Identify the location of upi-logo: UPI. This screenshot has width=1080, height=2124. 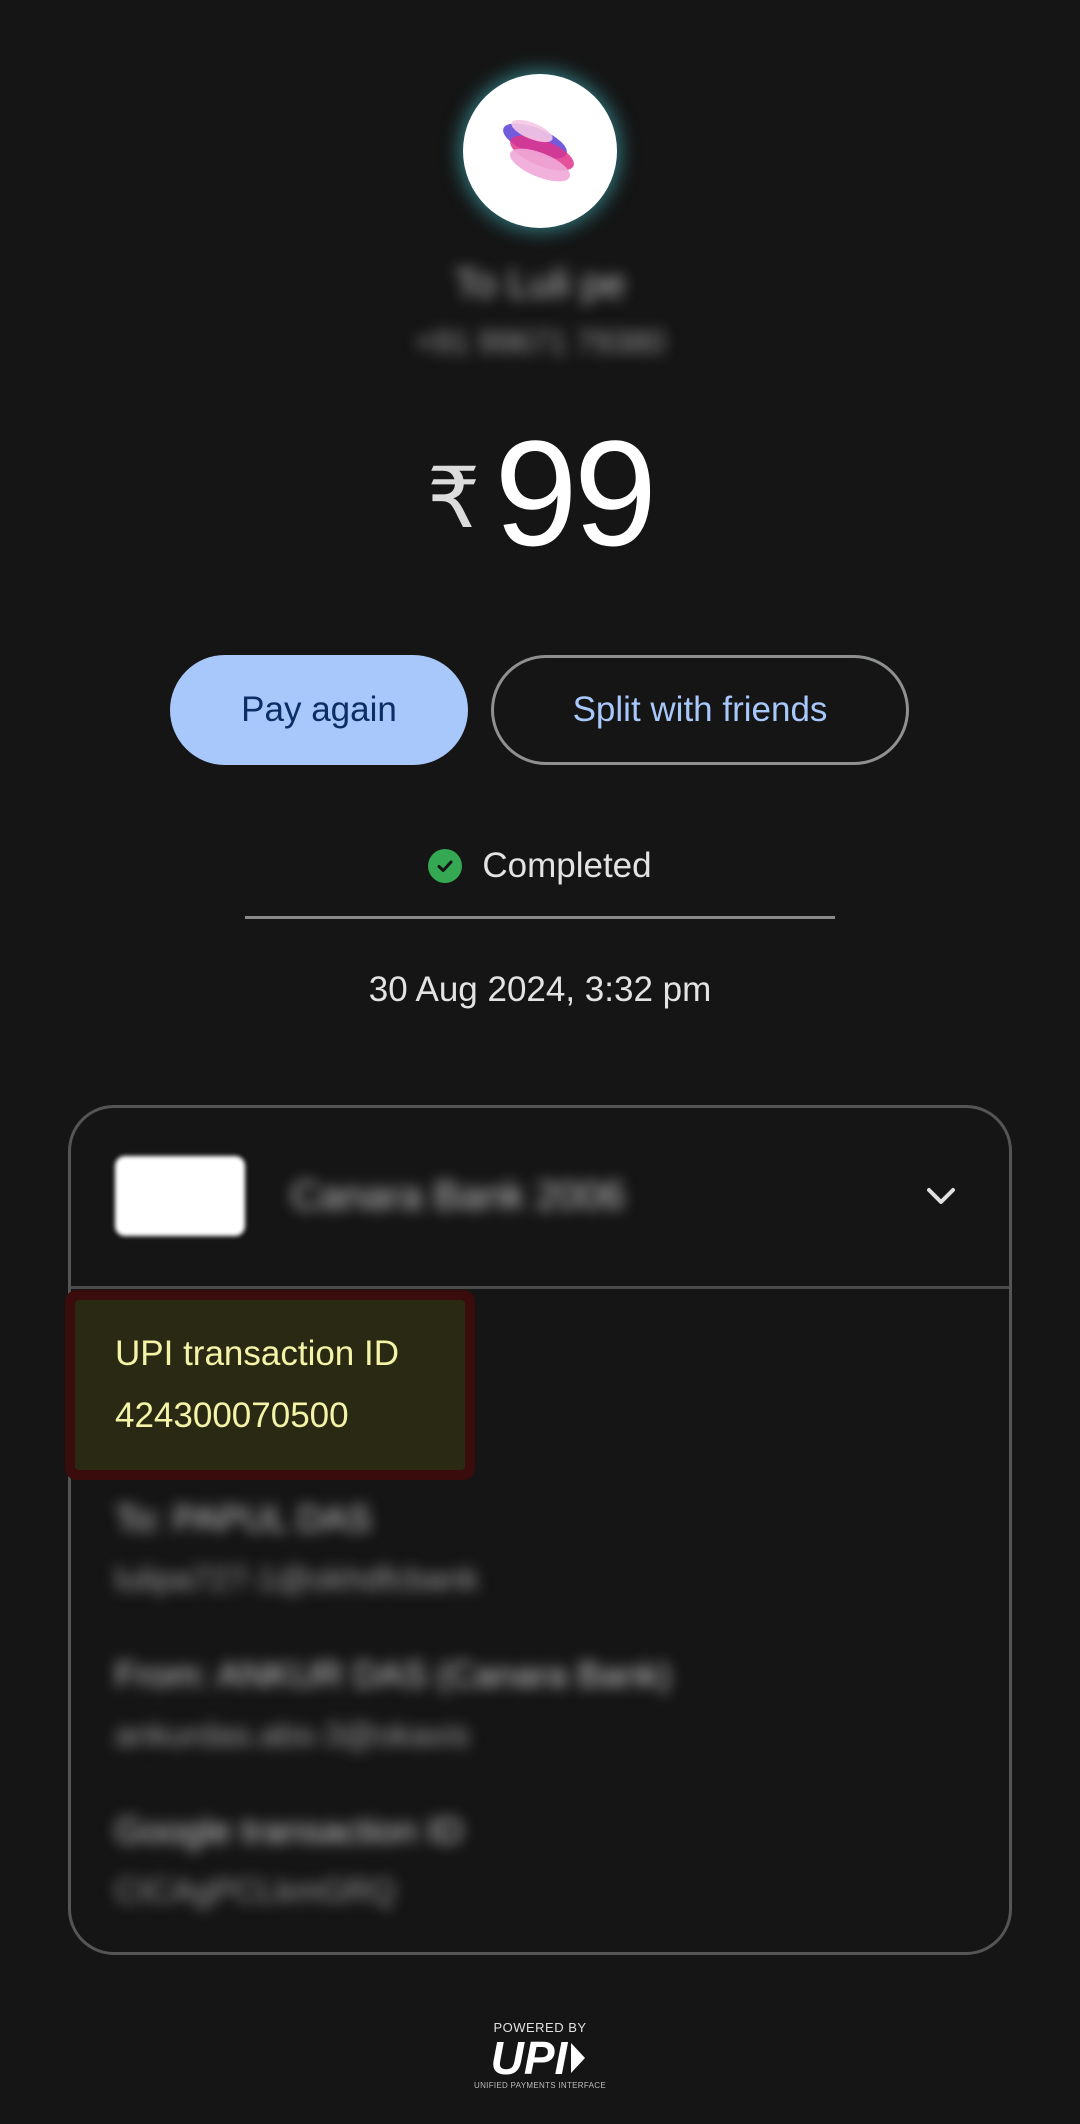
(540, 2058).